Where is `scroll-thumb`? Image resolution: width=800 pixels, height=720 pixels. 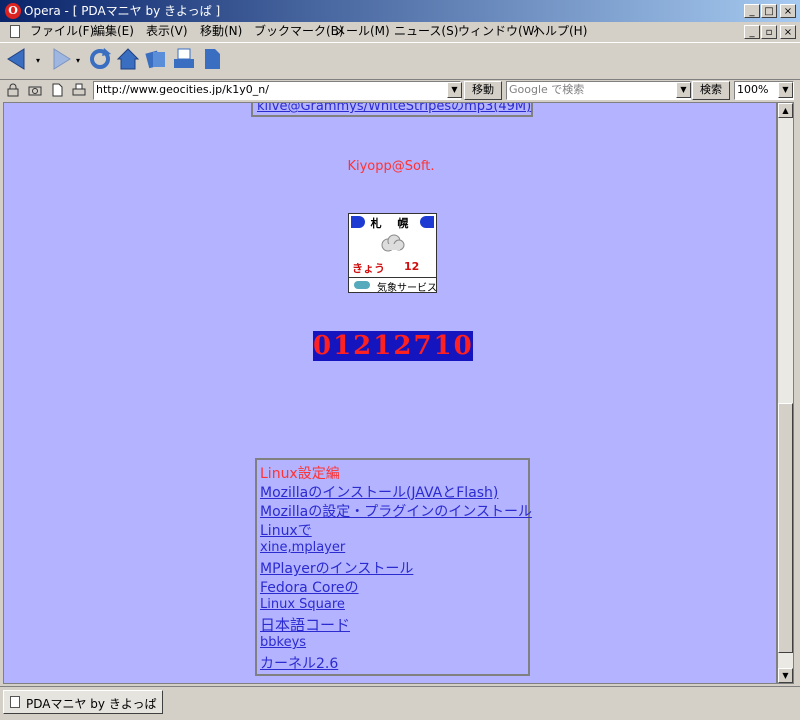
scroll-thumb is located at coordinates (785, 528).